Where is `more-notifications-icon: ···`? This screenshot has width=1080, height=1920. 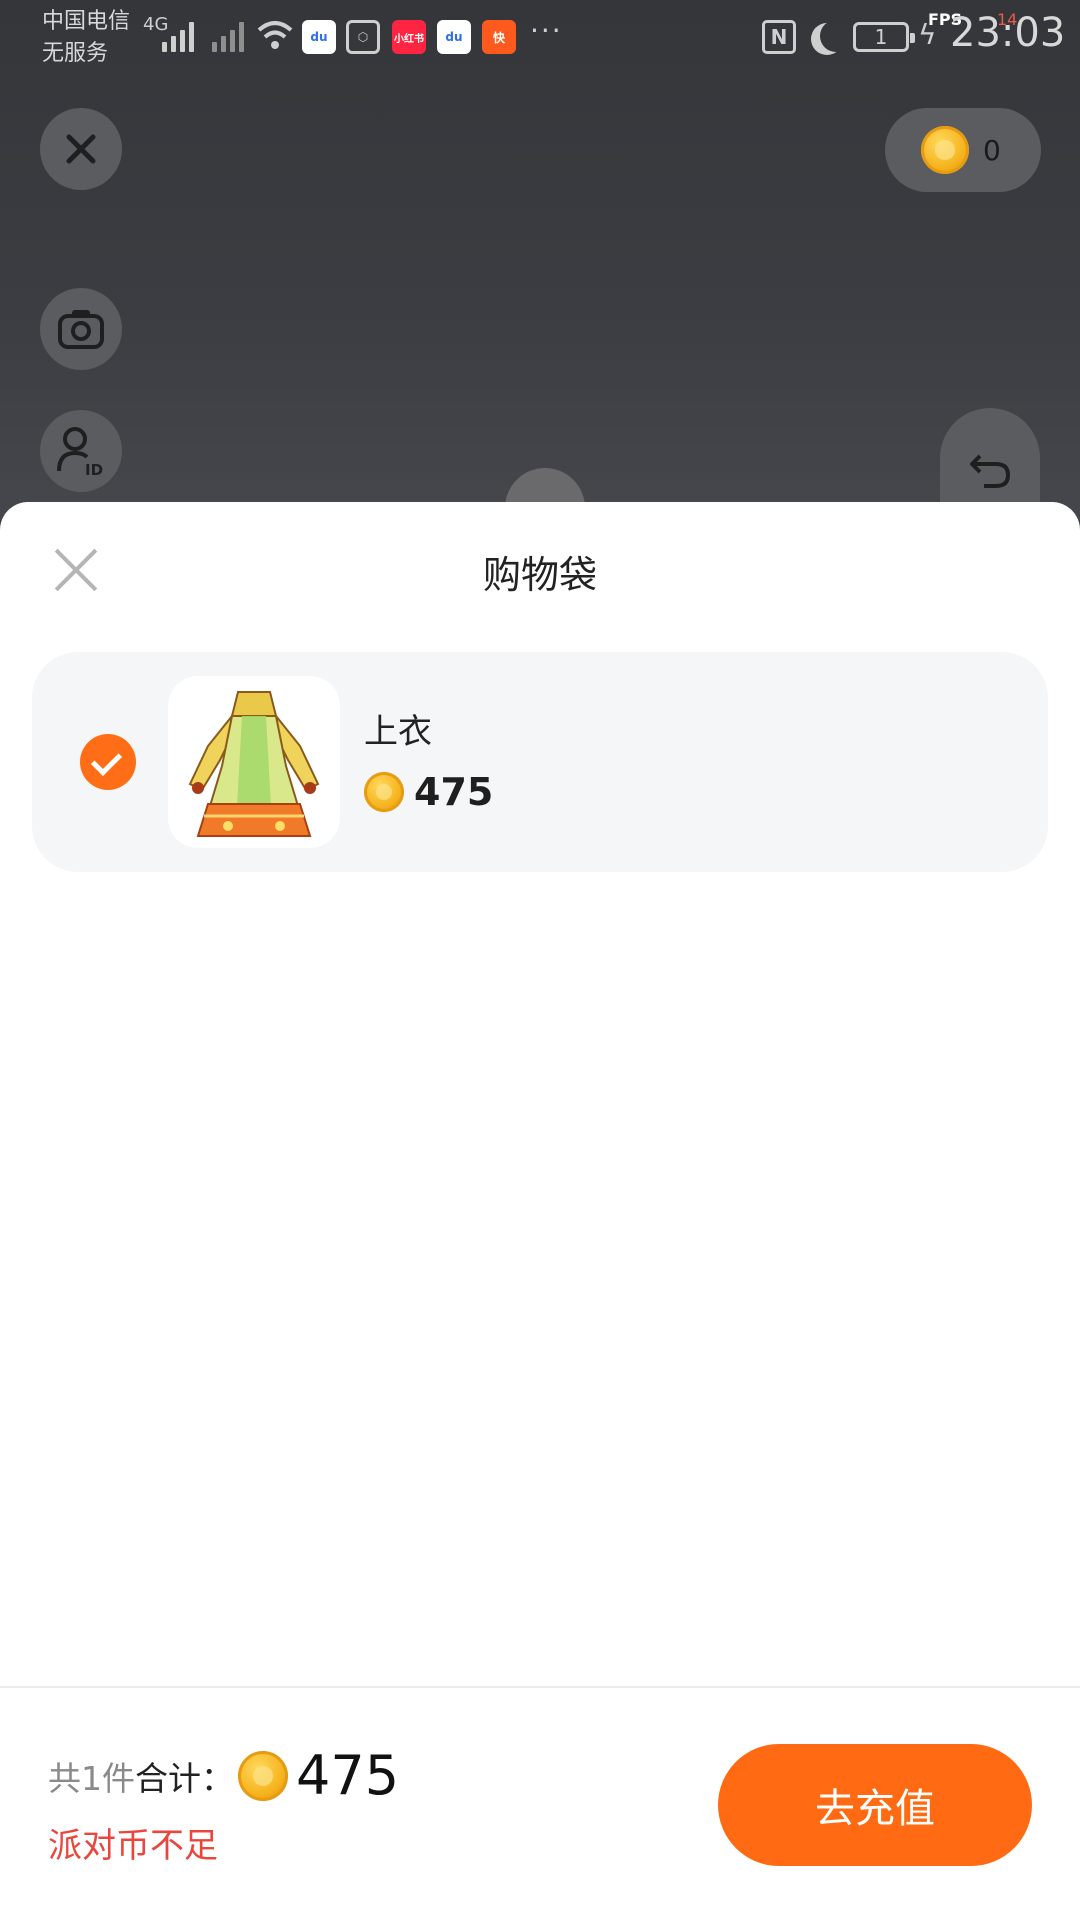 more-notifications-icon: ··· is located at coordinates (546, 30).